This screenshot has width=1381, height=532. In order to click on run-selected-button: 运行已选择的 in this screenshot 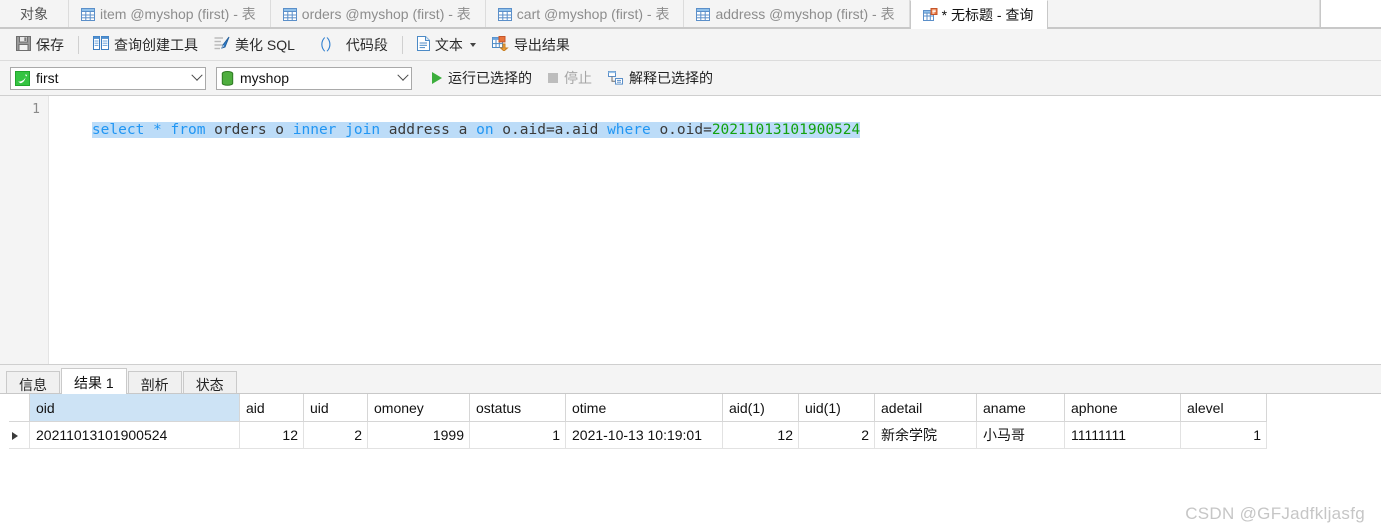, I will do `click(482, 78)`.